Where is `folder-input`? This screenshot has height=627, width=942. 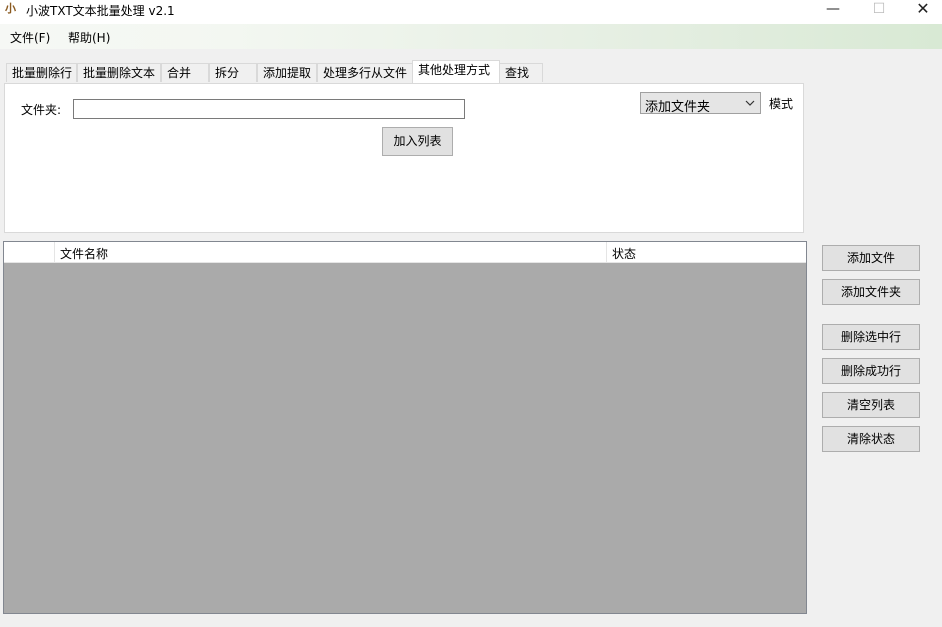
folder-input is located at coordinates (269, 109).